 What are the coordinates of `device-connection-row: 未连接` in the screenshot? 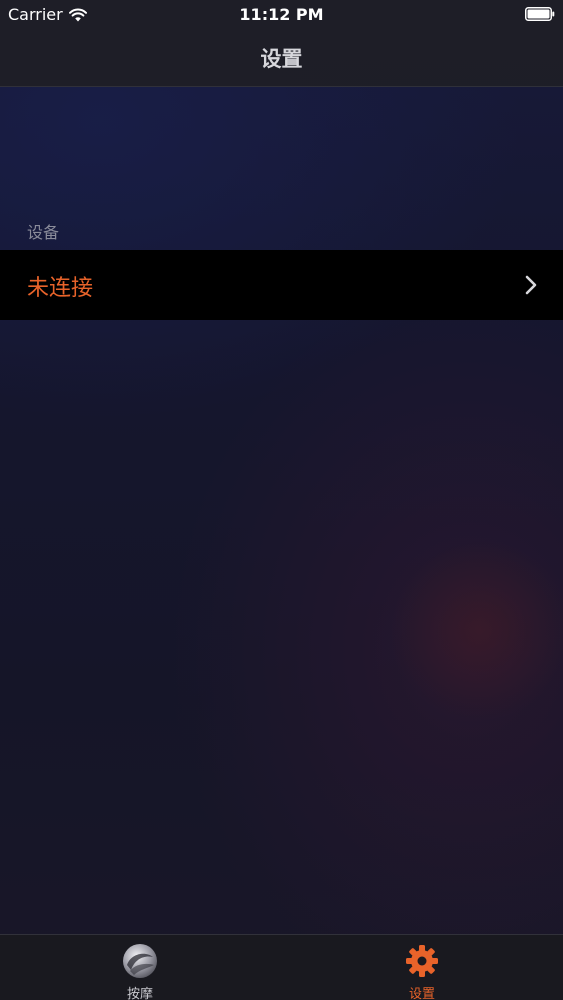 It's located at (281, 285).